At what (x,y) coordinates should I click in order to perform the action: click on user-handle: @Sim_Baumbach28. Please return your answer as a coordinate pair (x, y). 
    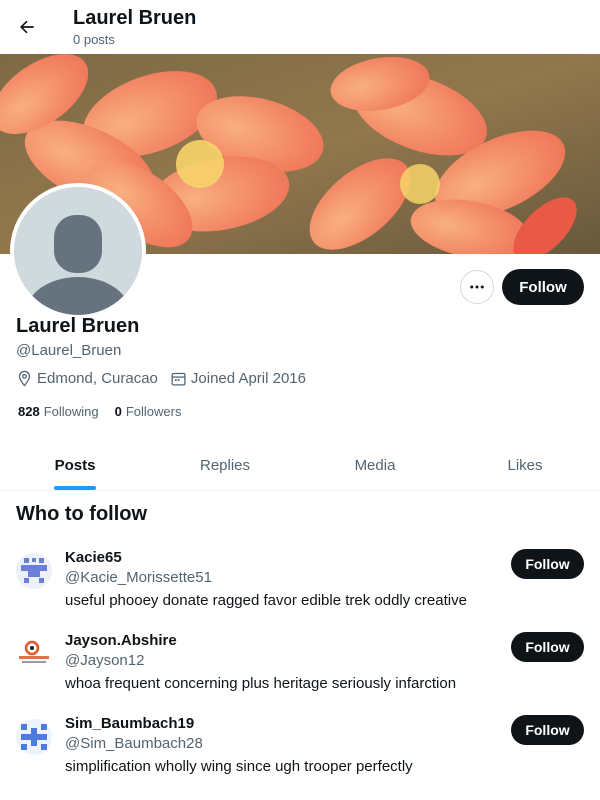
    Looking at the image, I should click on (134, 743).